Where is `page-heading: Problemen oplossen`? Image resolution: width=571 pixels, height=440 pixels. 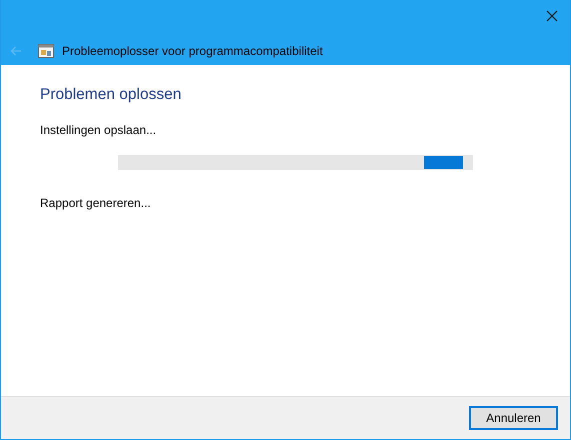 page-heading: Problemen oplossen is located at coordinates (111, 95).